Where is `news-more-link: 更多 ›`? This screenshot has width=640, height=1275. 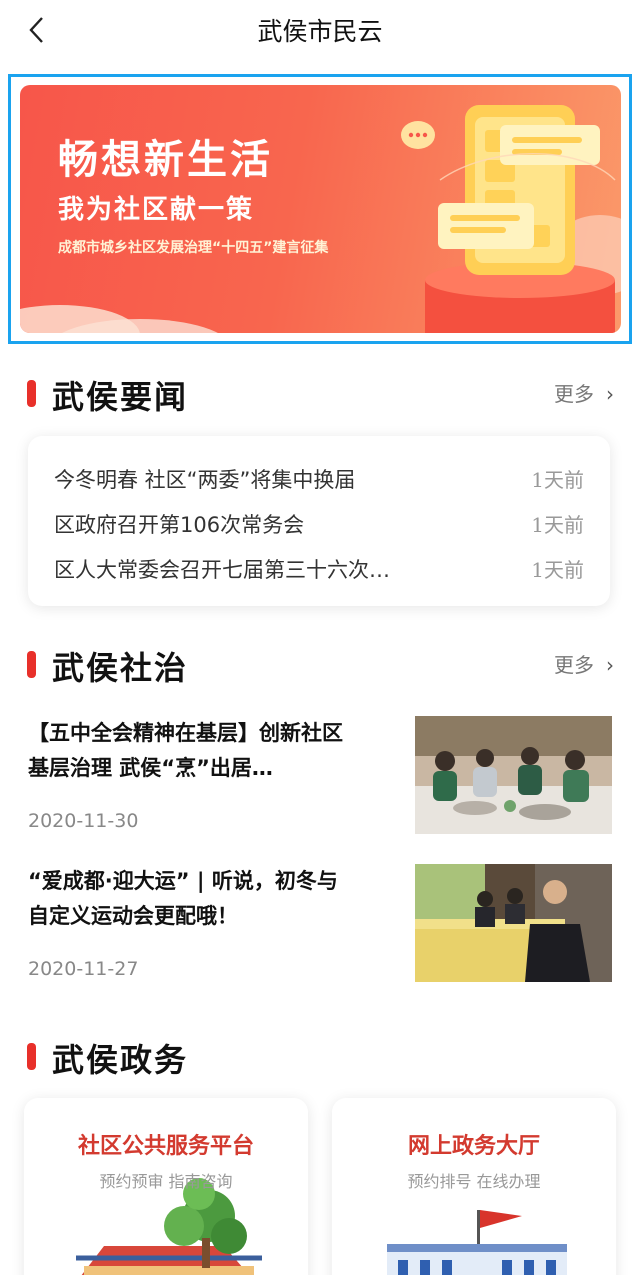
news-more-link: 更多 › is located at coordinates (584, 392).